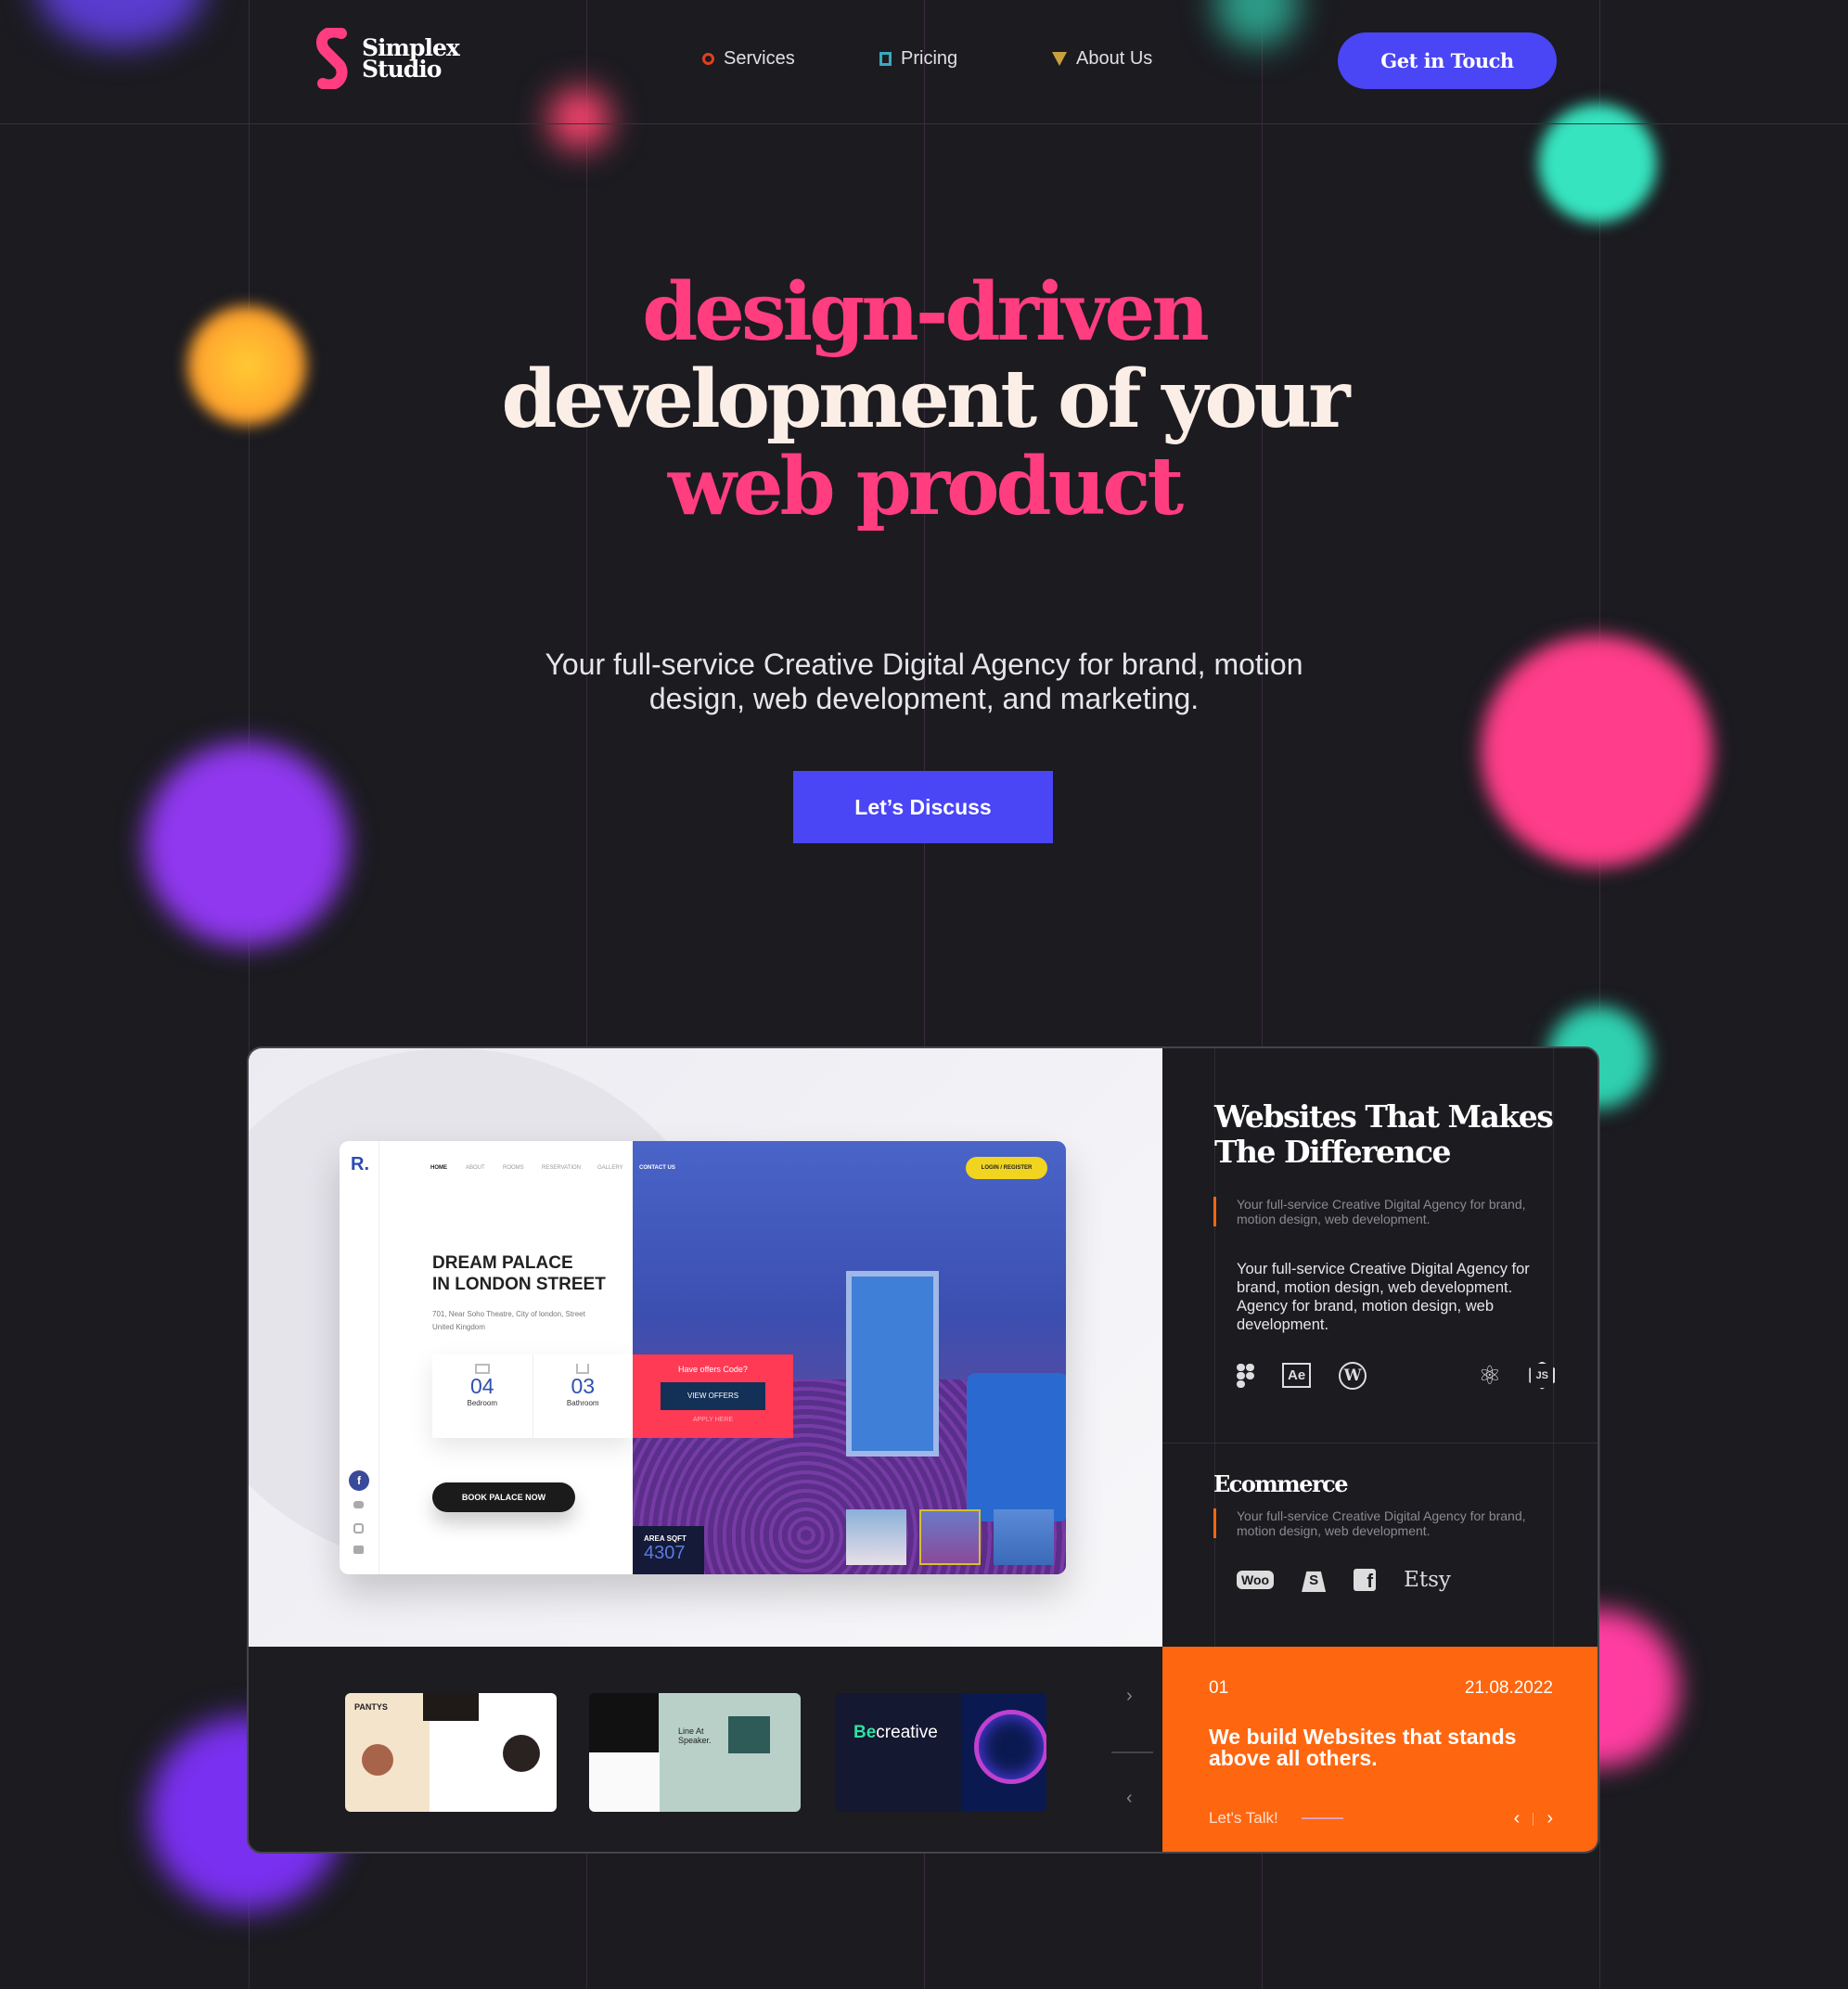  I want to click on nodejs-icon: JS, so click(1542, 1375).